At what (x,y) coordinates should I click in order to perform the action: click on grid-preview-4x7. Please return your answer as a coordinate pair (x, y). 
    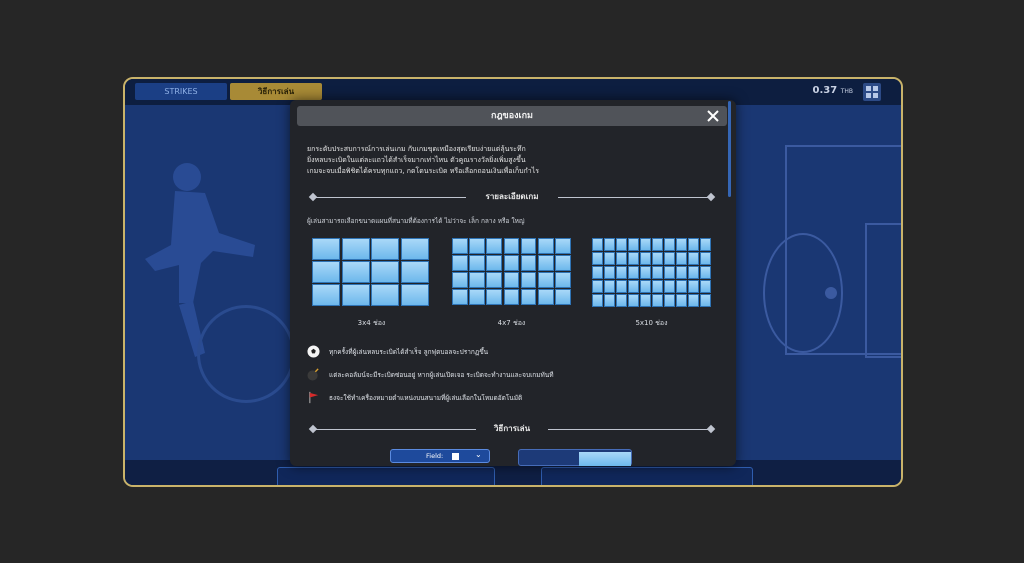
    Looking at the image, I should click on (511, 271).